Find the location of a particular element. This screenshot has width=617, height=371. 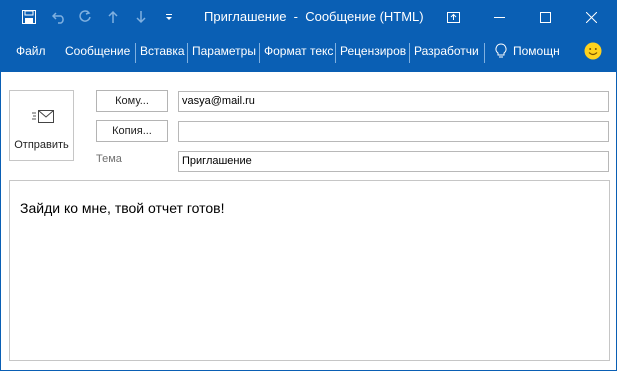

send-envelope-icon is located at coordinates (43, 118).